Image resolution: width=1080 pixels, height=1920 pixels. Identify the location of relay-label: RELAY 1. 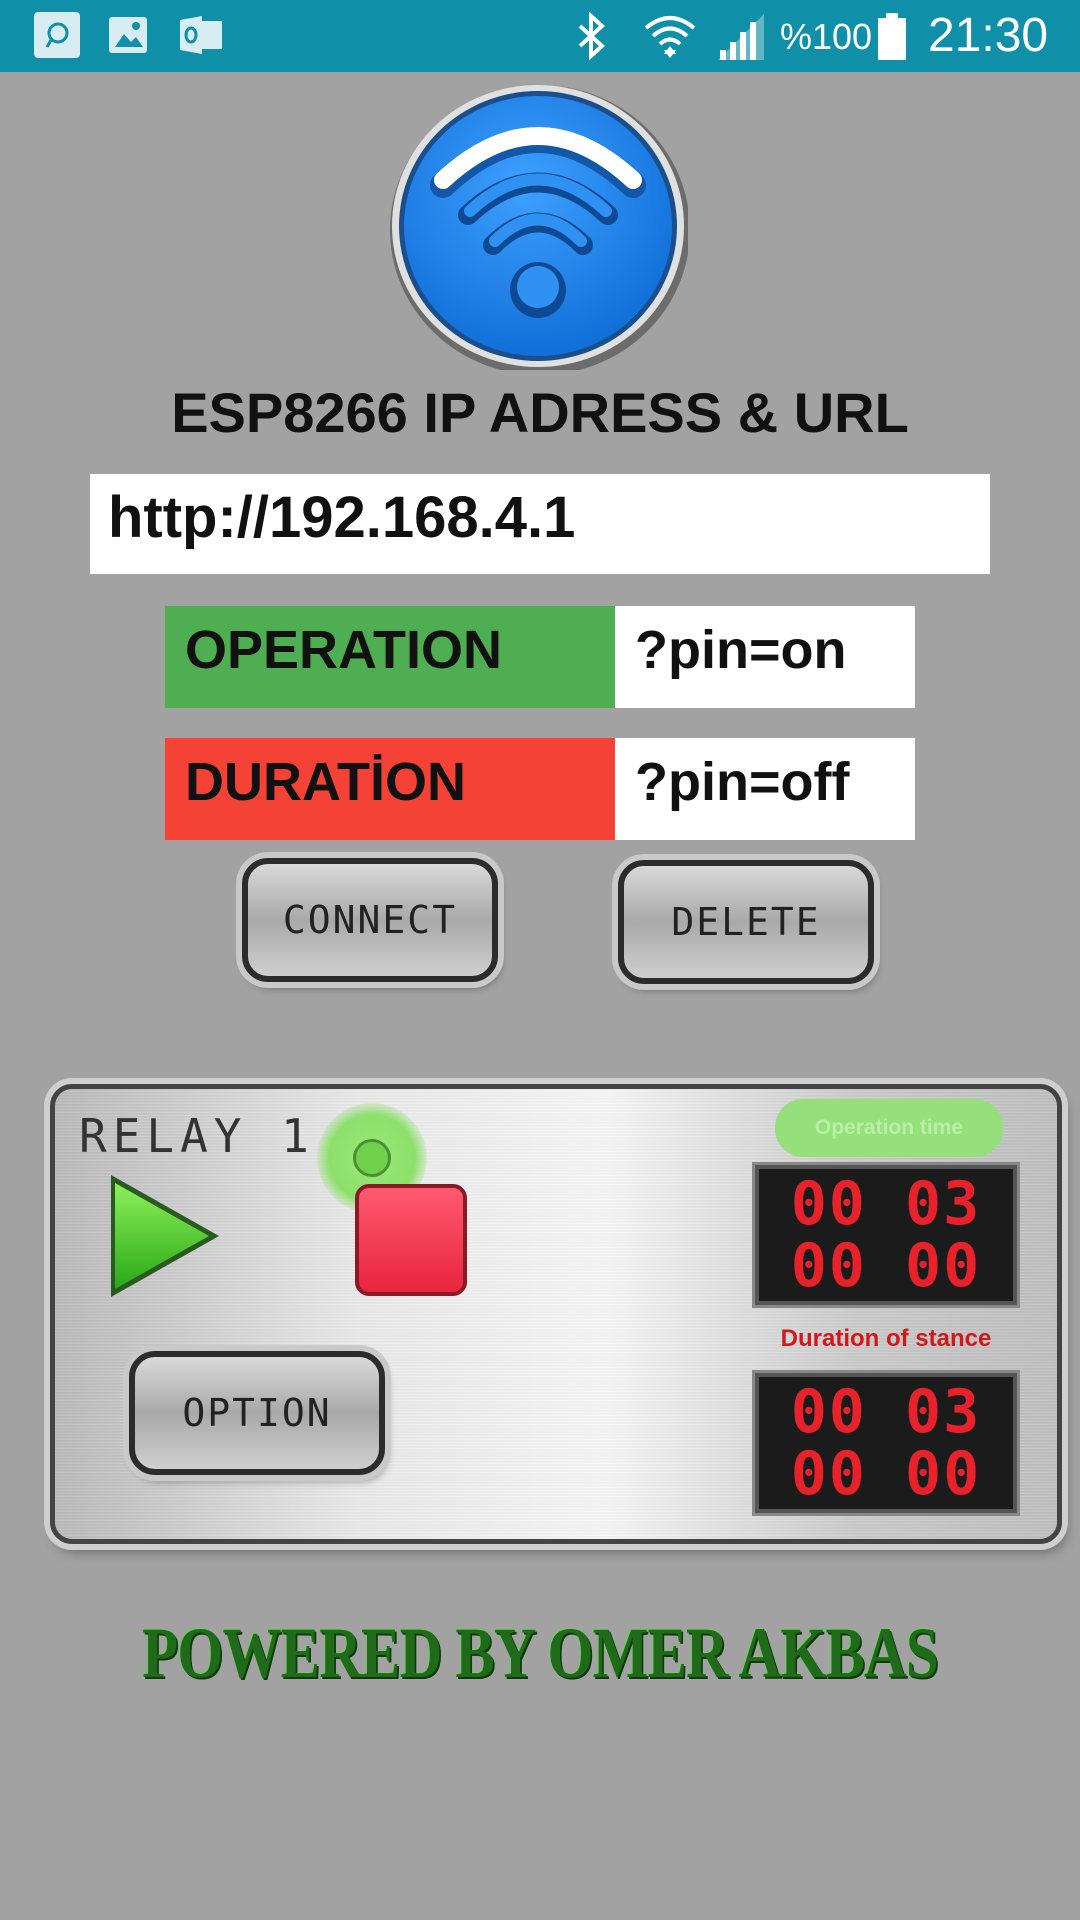
(197, 1136).